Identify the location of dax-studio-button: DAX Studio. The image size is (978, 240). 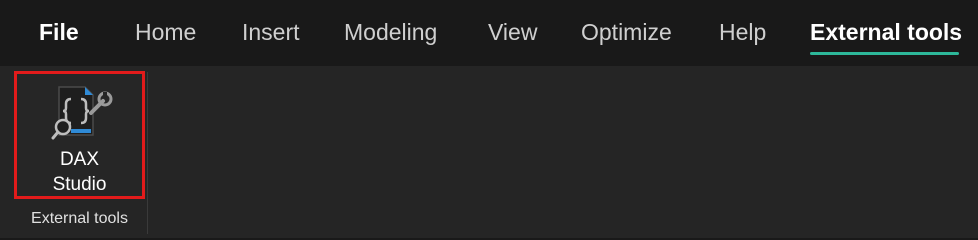
(79, 135).